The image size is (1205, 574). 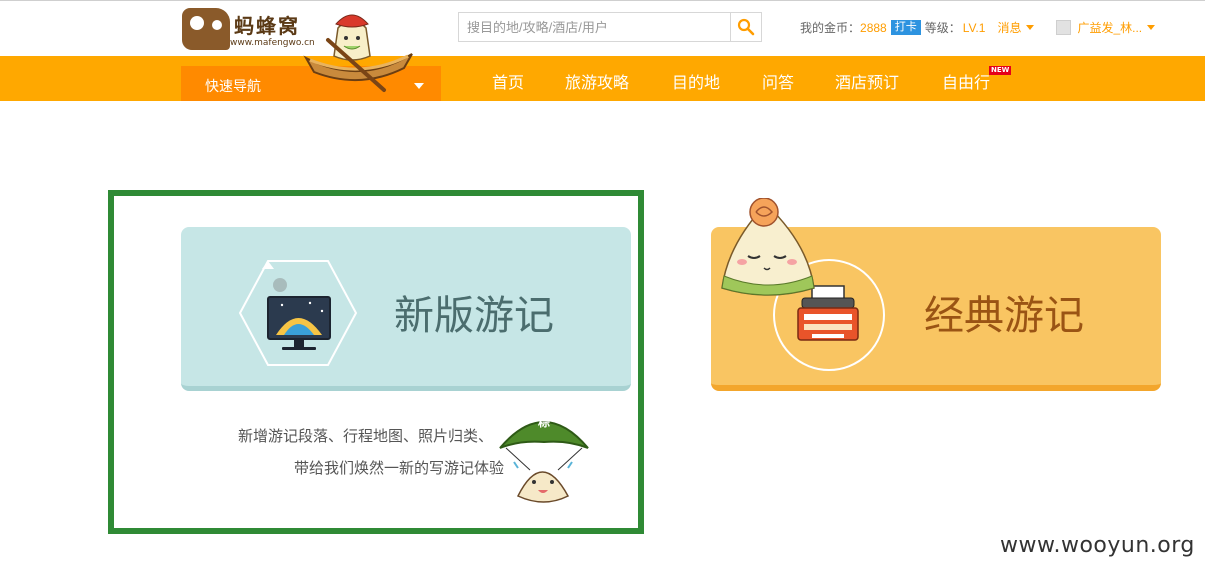 What do you see at coordinates (1004, 312) in the screenshot?
I see `classic-travelogue-title: 经典游记` at bounding box center [1004, 312].